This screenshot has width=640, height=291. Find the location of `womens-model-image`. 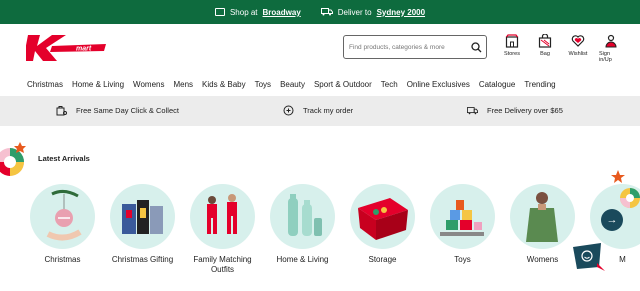

womens-model-image is located at coordinates (542, 217).